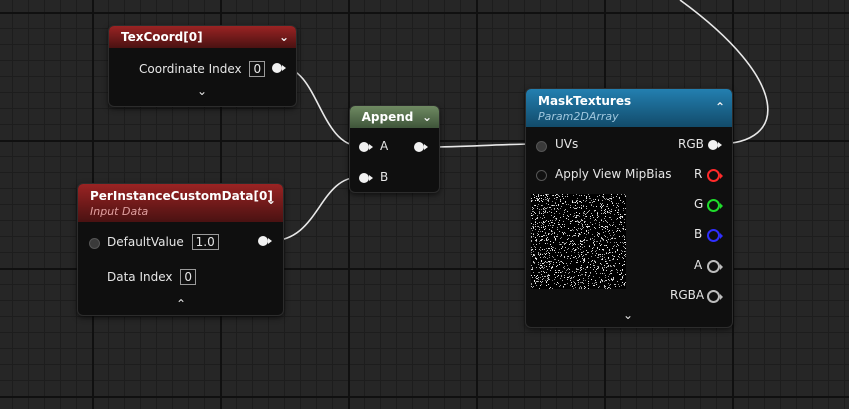 The height and width of the screenshot is (409, 849). What do you see at coordinates (190, 69) in the screenshot?
I see `coordinate-index-label: Coordinate Index` at bounding box center [190, 69].